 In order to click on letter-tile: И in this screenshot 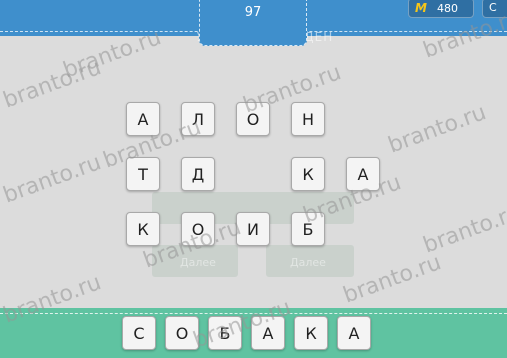, I will do `click(253, 229)`.